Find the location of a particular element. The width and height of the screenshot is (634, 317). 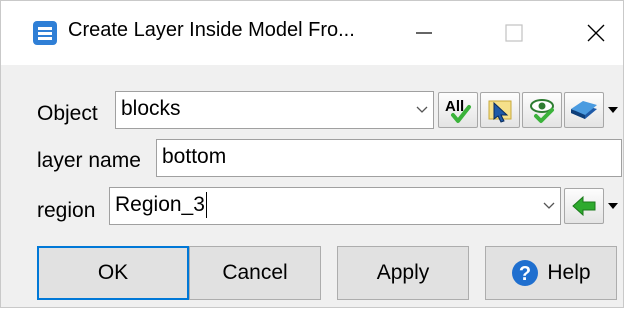

apply-button: Apply is located at coordinates (403, 273).